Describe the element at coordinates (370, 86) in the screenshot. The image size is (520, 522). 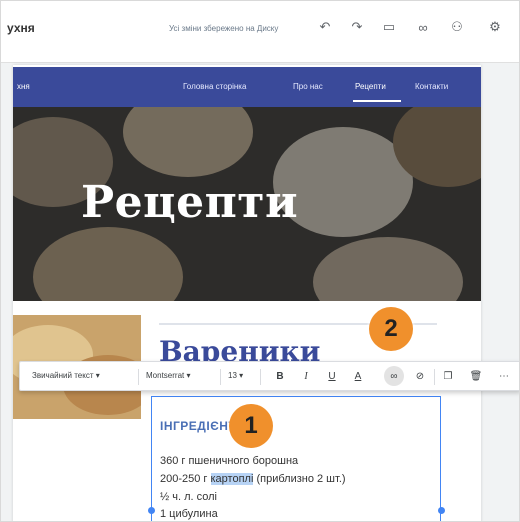
I see `nav-link-recipes: Рецепти` at that location.